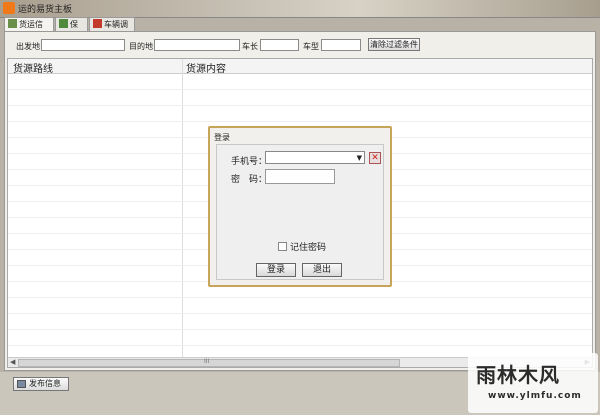 The image size is (600, 415). I want to click on remember-password-checkbox: 记住密码, so click(302, 246).